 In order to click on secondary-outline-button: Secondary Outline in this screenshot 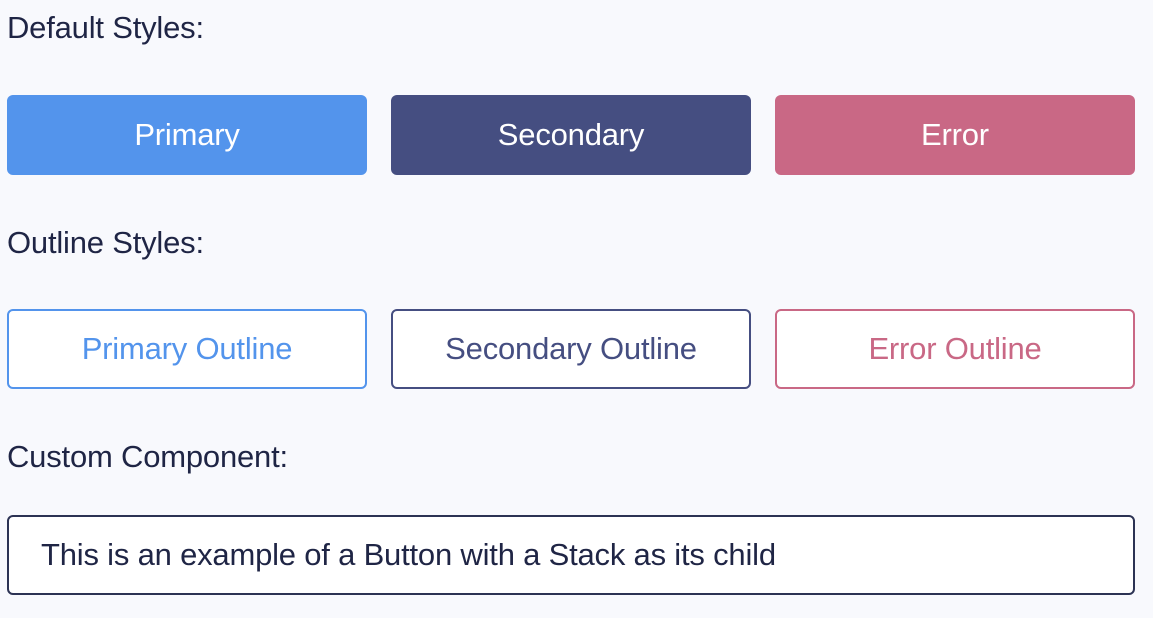, I will do `click(571, 349)`.